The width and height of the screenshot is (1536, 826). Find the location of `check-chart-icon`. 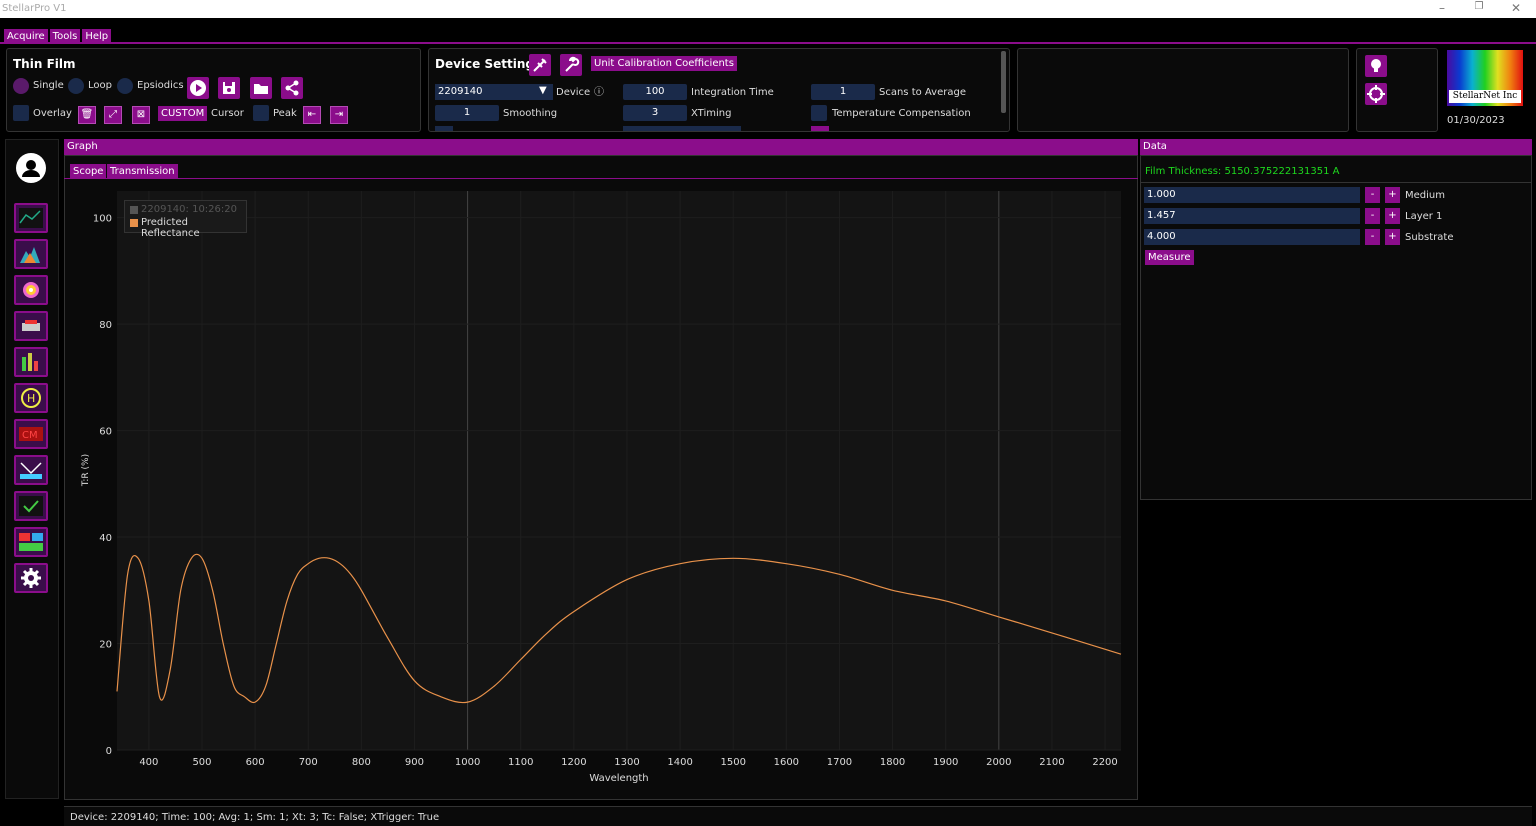

check-chart-icon is located at coordinates (31, 506).